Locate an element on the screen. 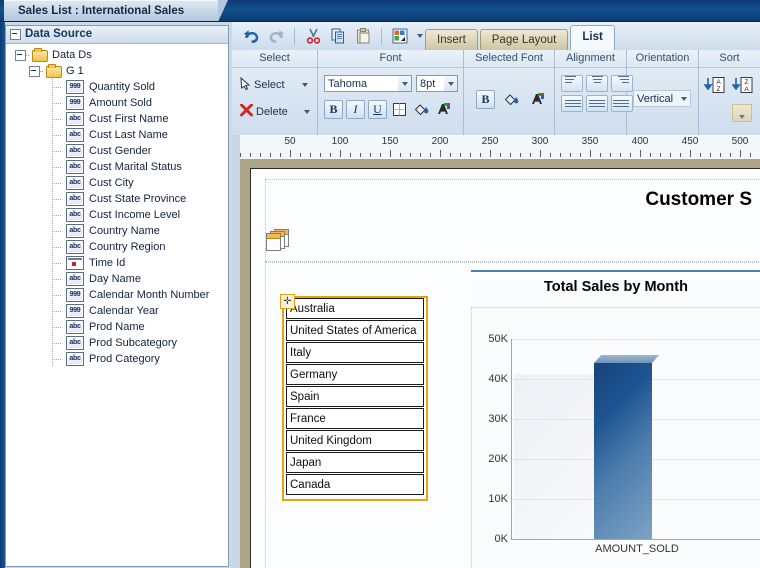 The width and height of the screenshot is (760, 568). tree-field-item: abc Prod Name is located at coordinates (117, 327).